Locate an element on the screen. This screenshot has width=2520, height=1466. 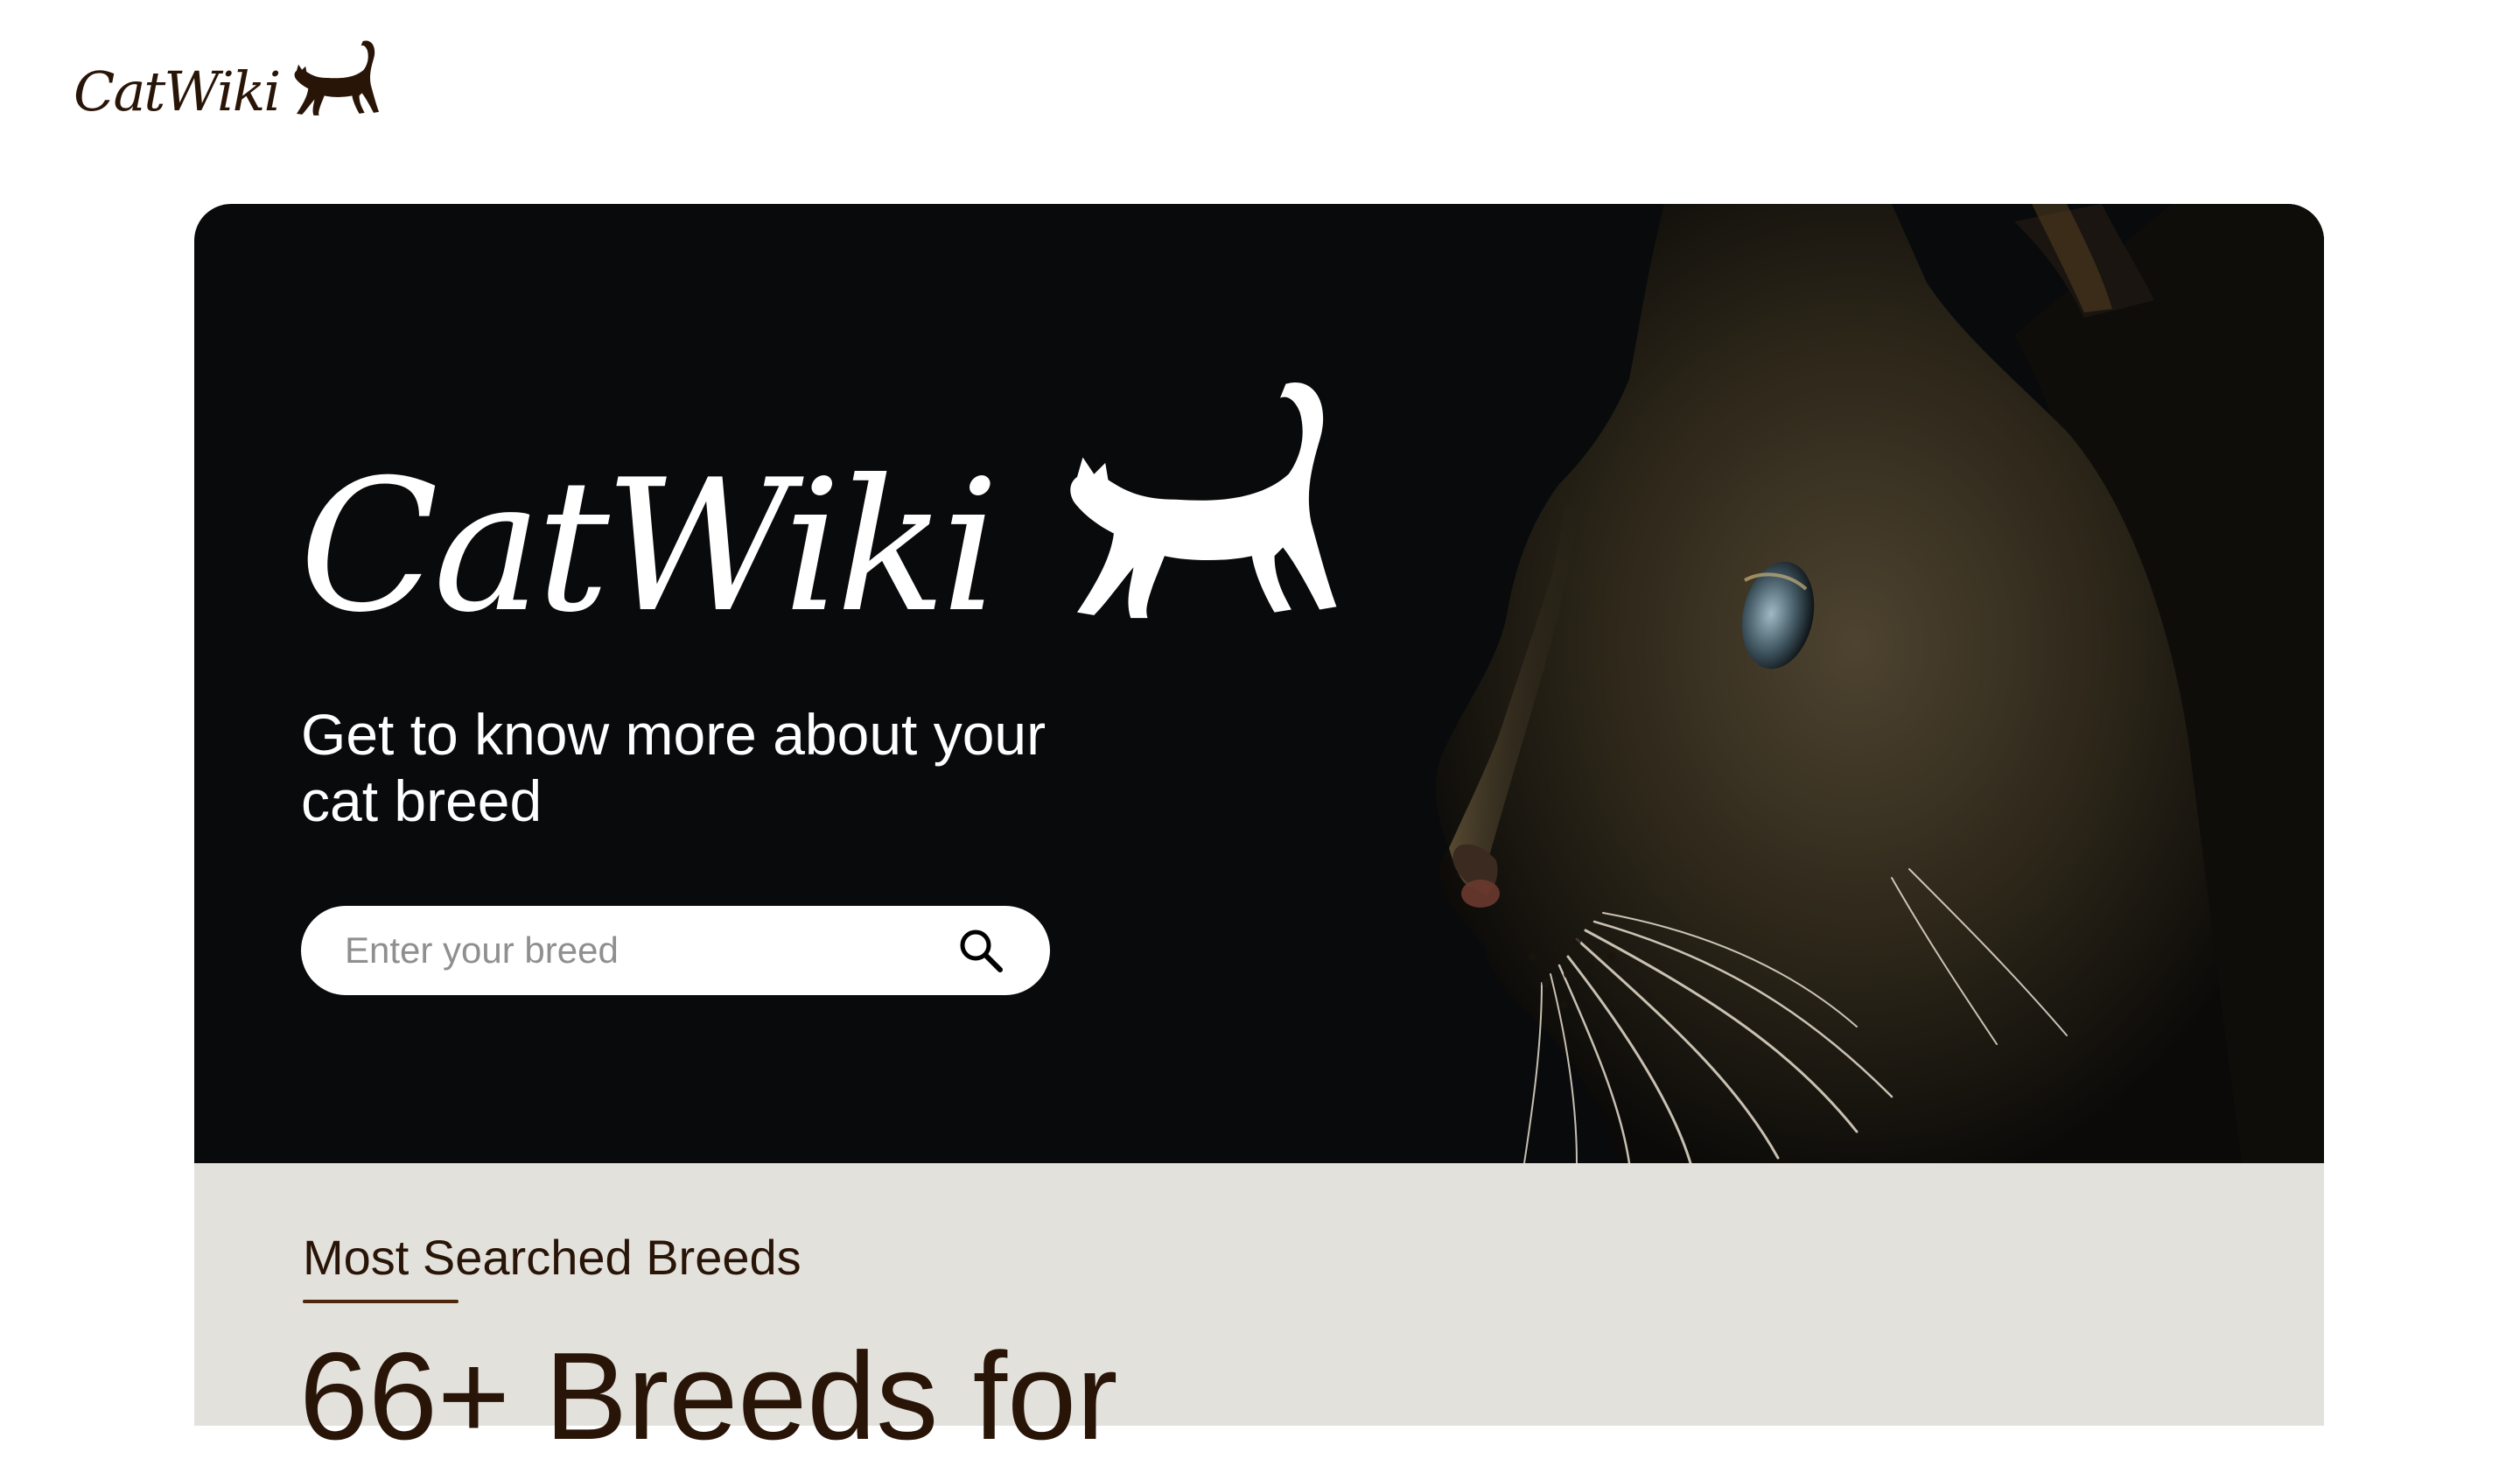
breed-search-input is located at coordinates (642, 950).